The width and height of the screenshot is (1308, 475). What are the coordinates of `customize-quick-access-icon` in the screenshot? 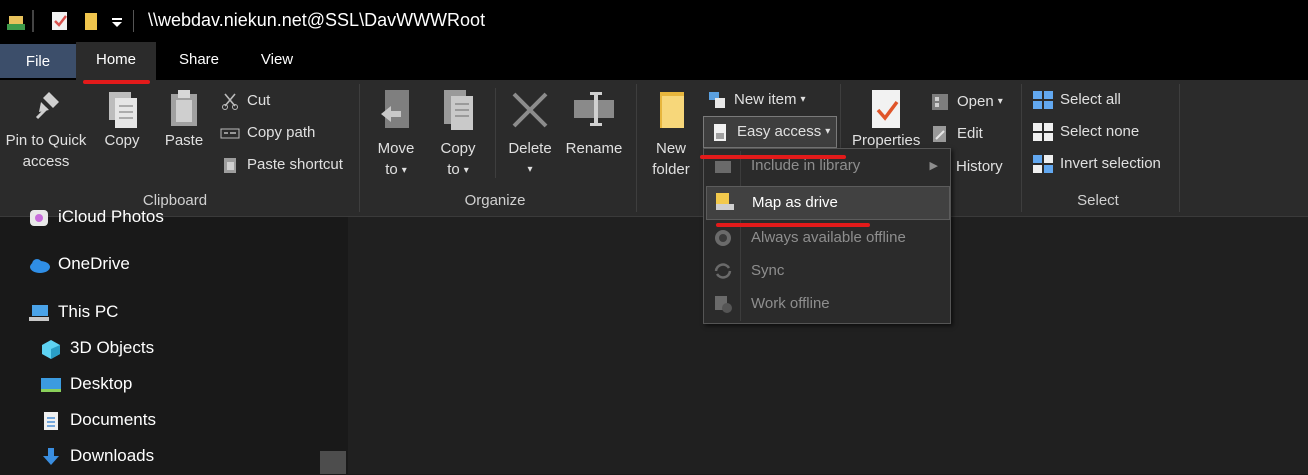 It's located at (120, 23).